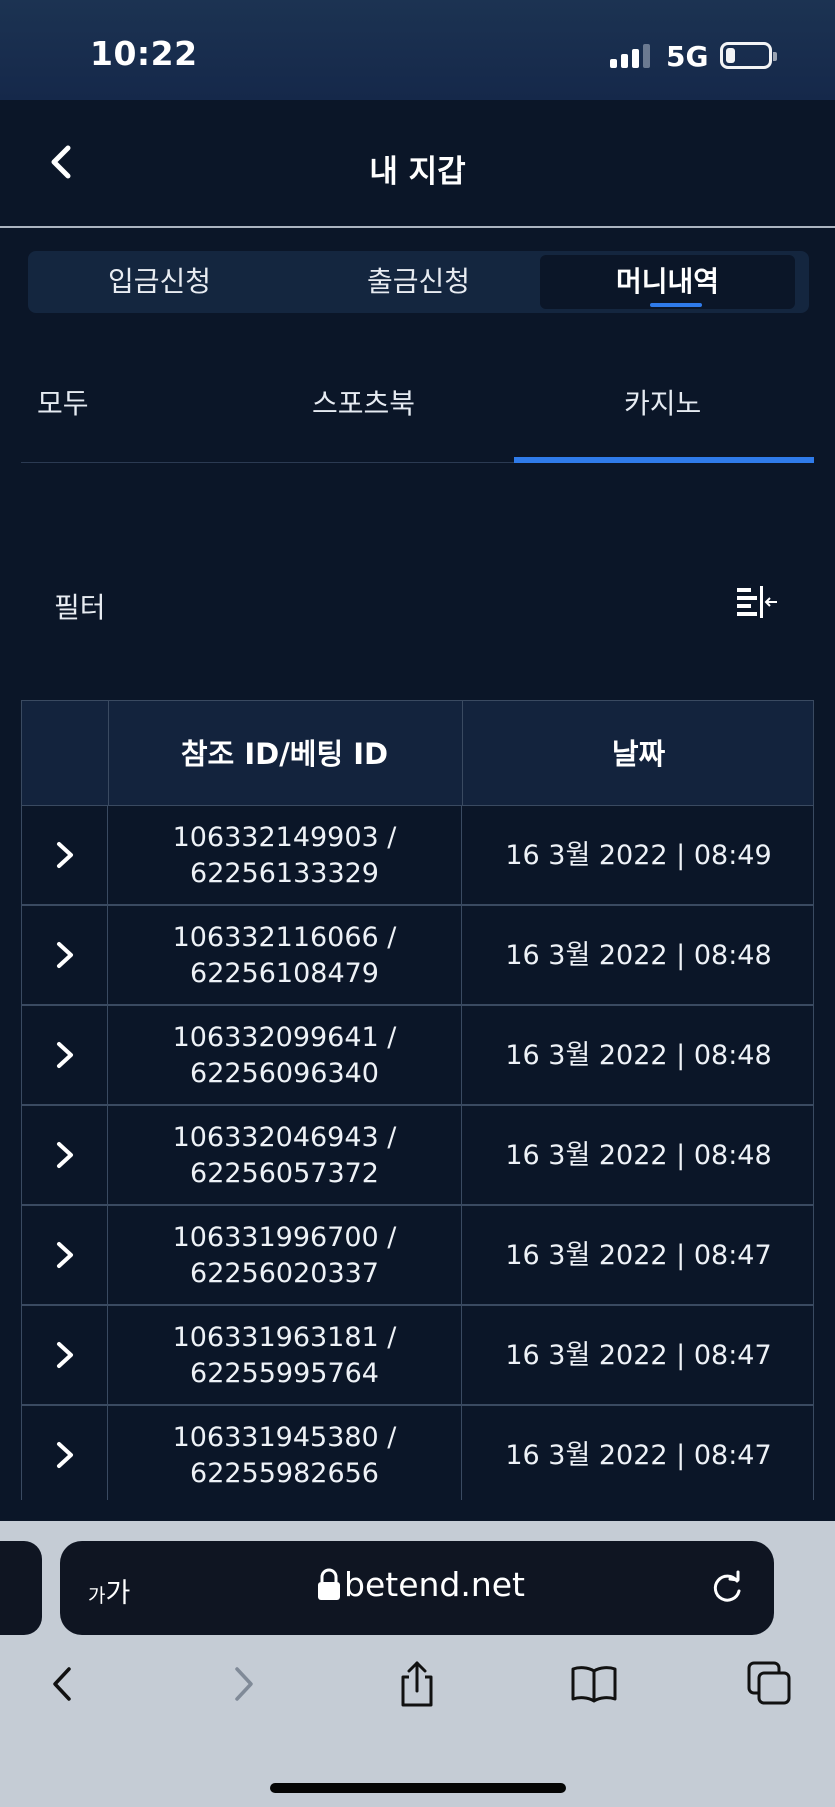 This screenshot has width=835, height=1807. I want to click on bet-id: 62255995764, so click(284, 1373).